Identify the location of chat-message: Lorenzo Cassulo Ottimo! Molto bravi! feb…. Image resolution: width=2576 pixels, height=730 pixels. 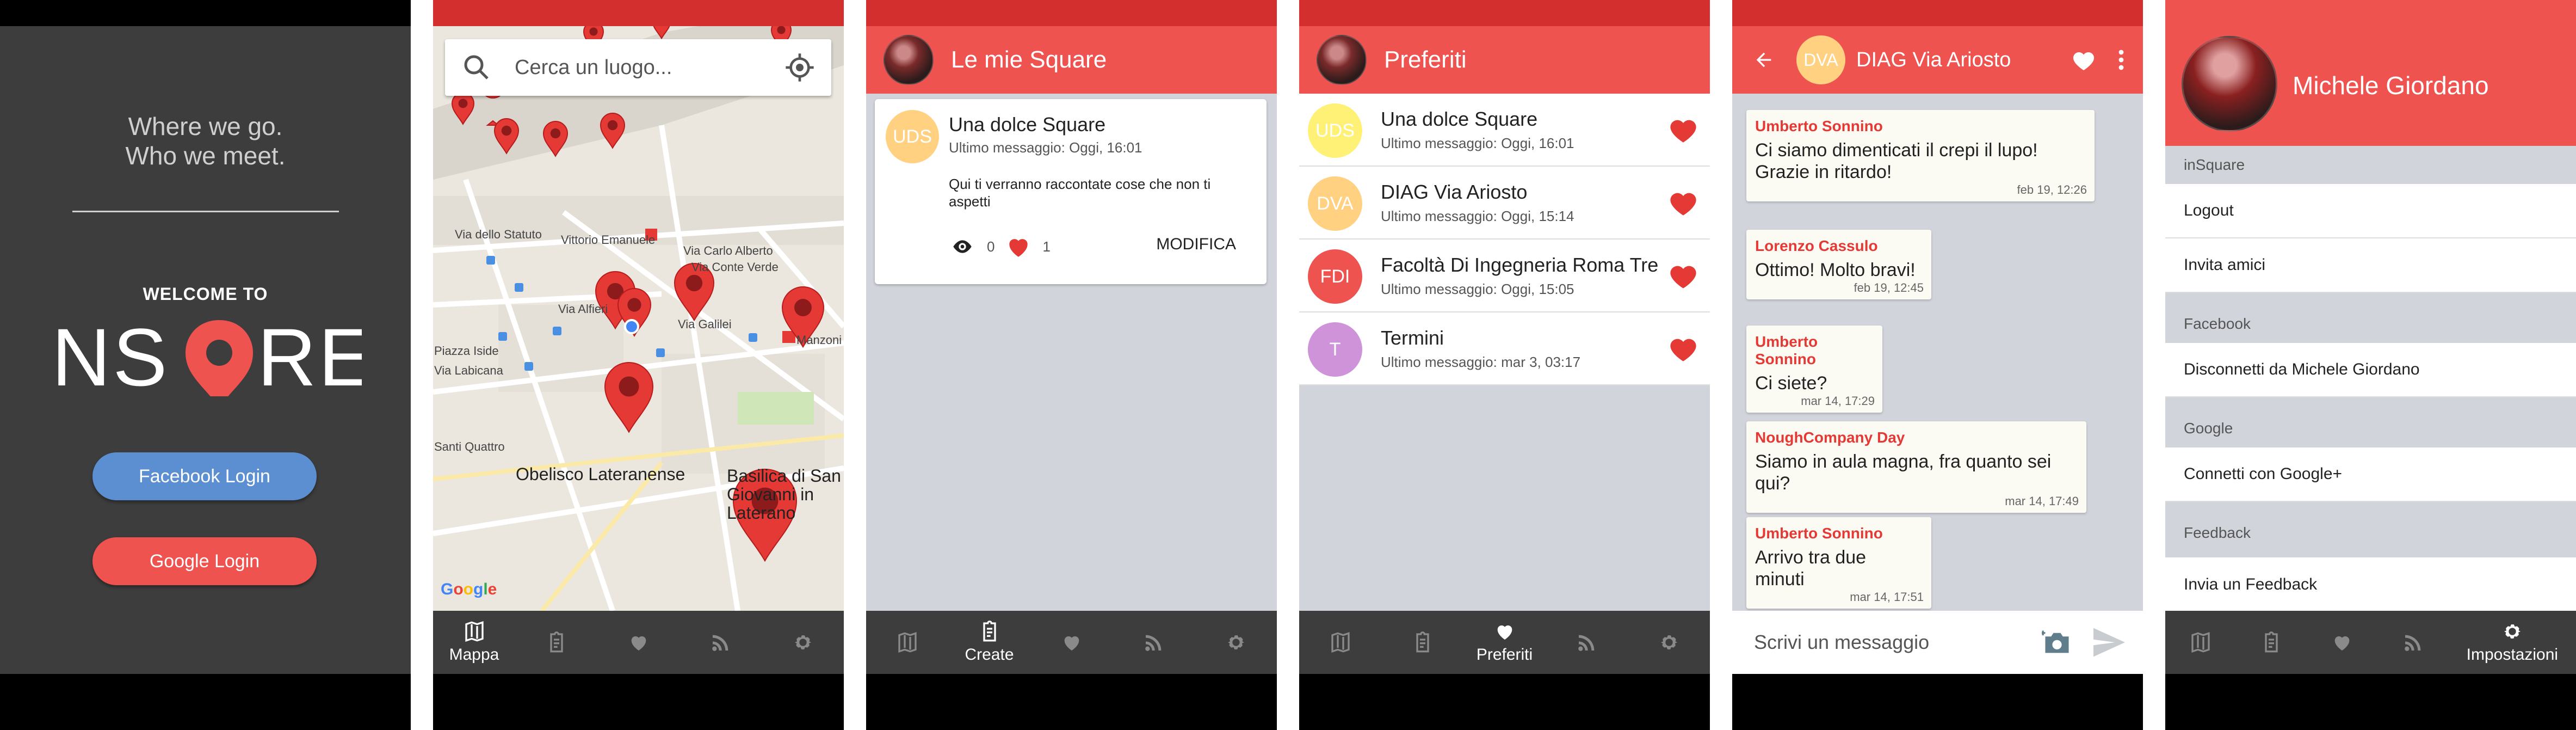
(1839, 264).